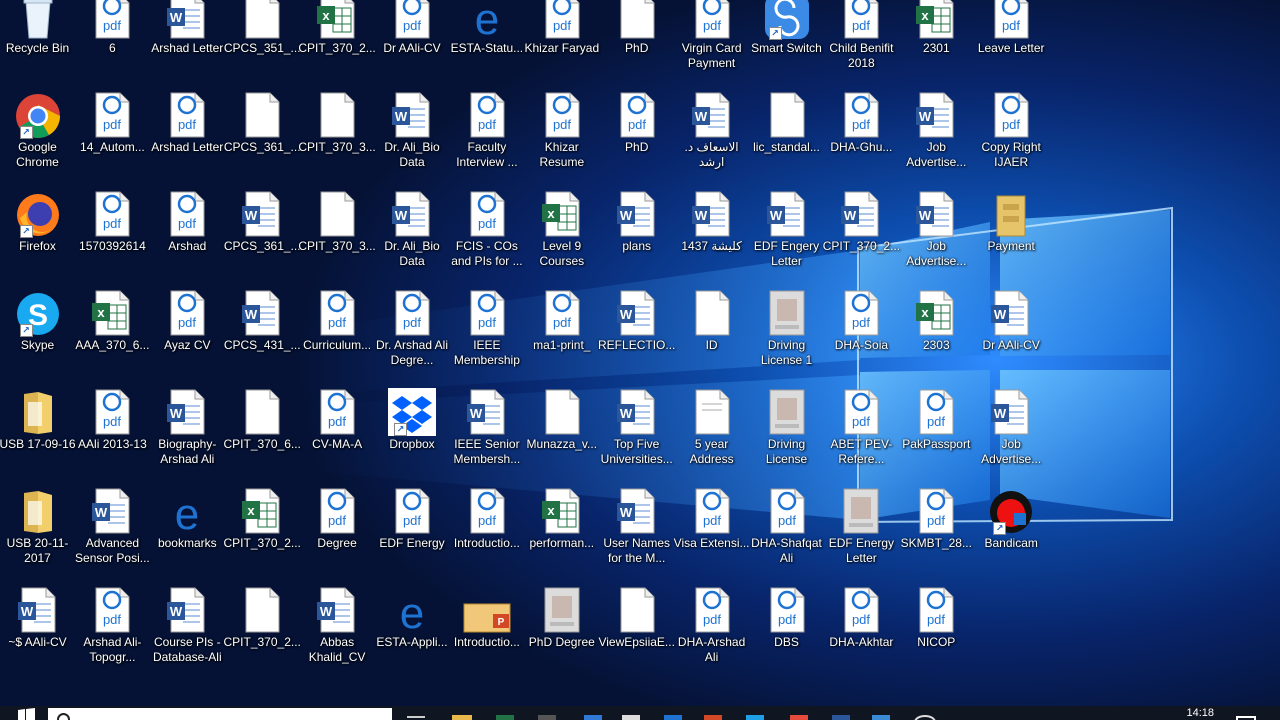 Image resolution: width=1280 pixels, height=720 pixels. What do you see at coordinates (412, 140) in the screenshot?
I see `desktop-icon: W Dr. Ali_Bio Data` at bounding box center [412, 140].